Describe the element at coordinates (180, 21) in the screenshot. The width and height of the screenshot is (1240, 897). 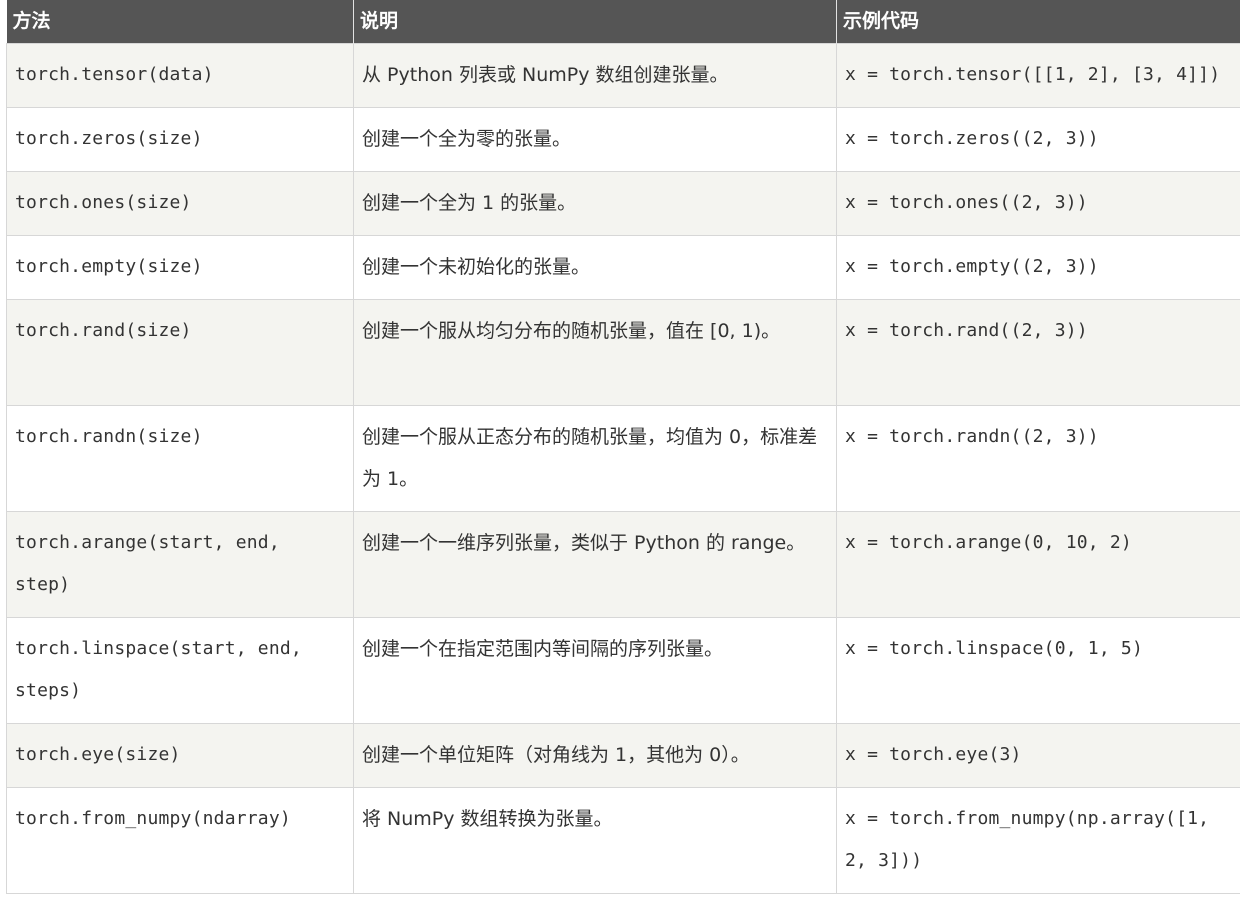
I see `header-method: 方法` at that location.